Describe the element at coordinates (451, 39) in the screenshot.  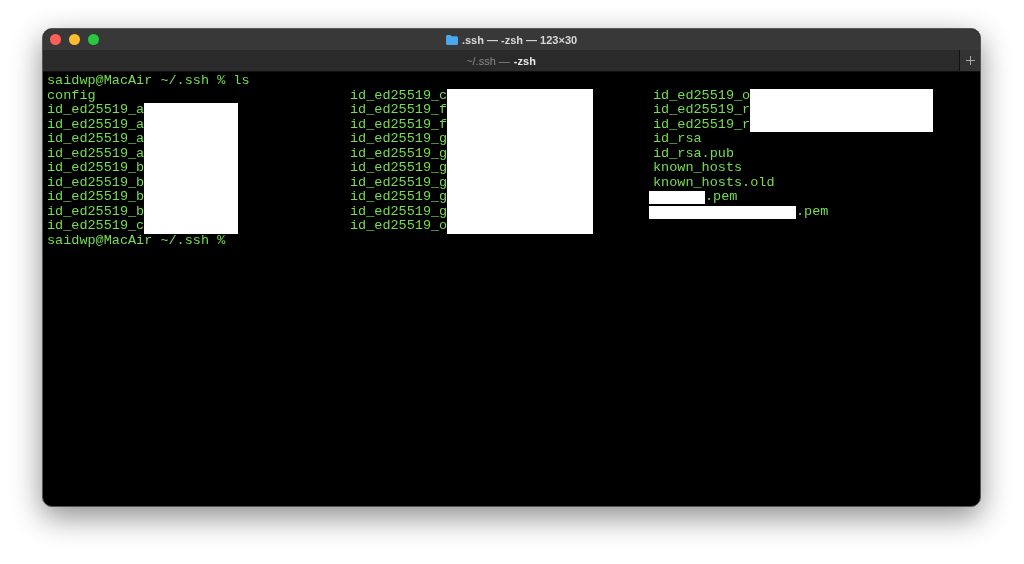
I see `folder-icon` at that location.